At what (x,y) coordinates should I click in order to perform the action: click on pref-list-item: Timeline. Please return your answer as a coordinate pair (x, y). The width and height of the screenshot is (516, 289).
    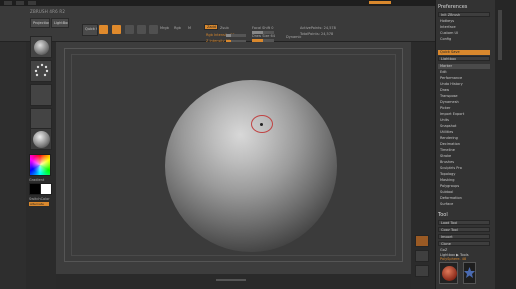
    Looking at the image, I should click on (464, 150).